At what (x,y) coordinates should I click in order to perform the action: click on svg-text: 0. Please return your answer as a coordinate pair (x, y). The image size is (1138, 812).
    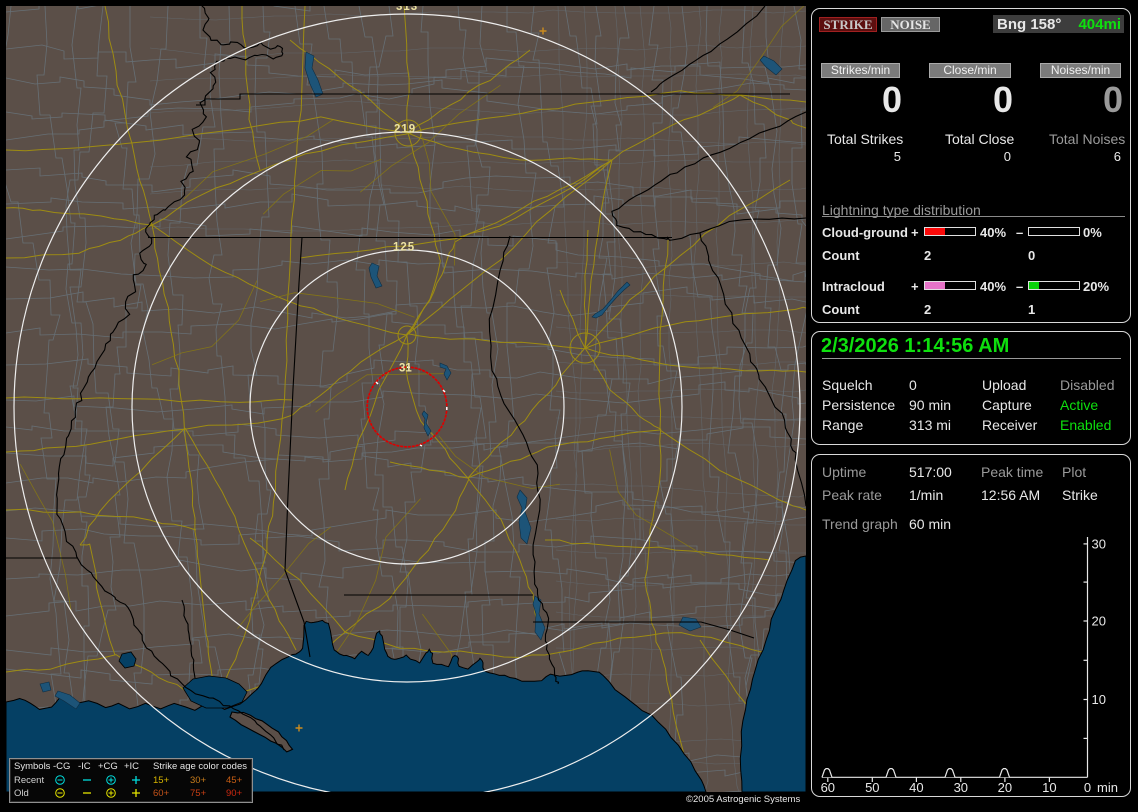
    Looking at the image, I should click on (1087, 787).